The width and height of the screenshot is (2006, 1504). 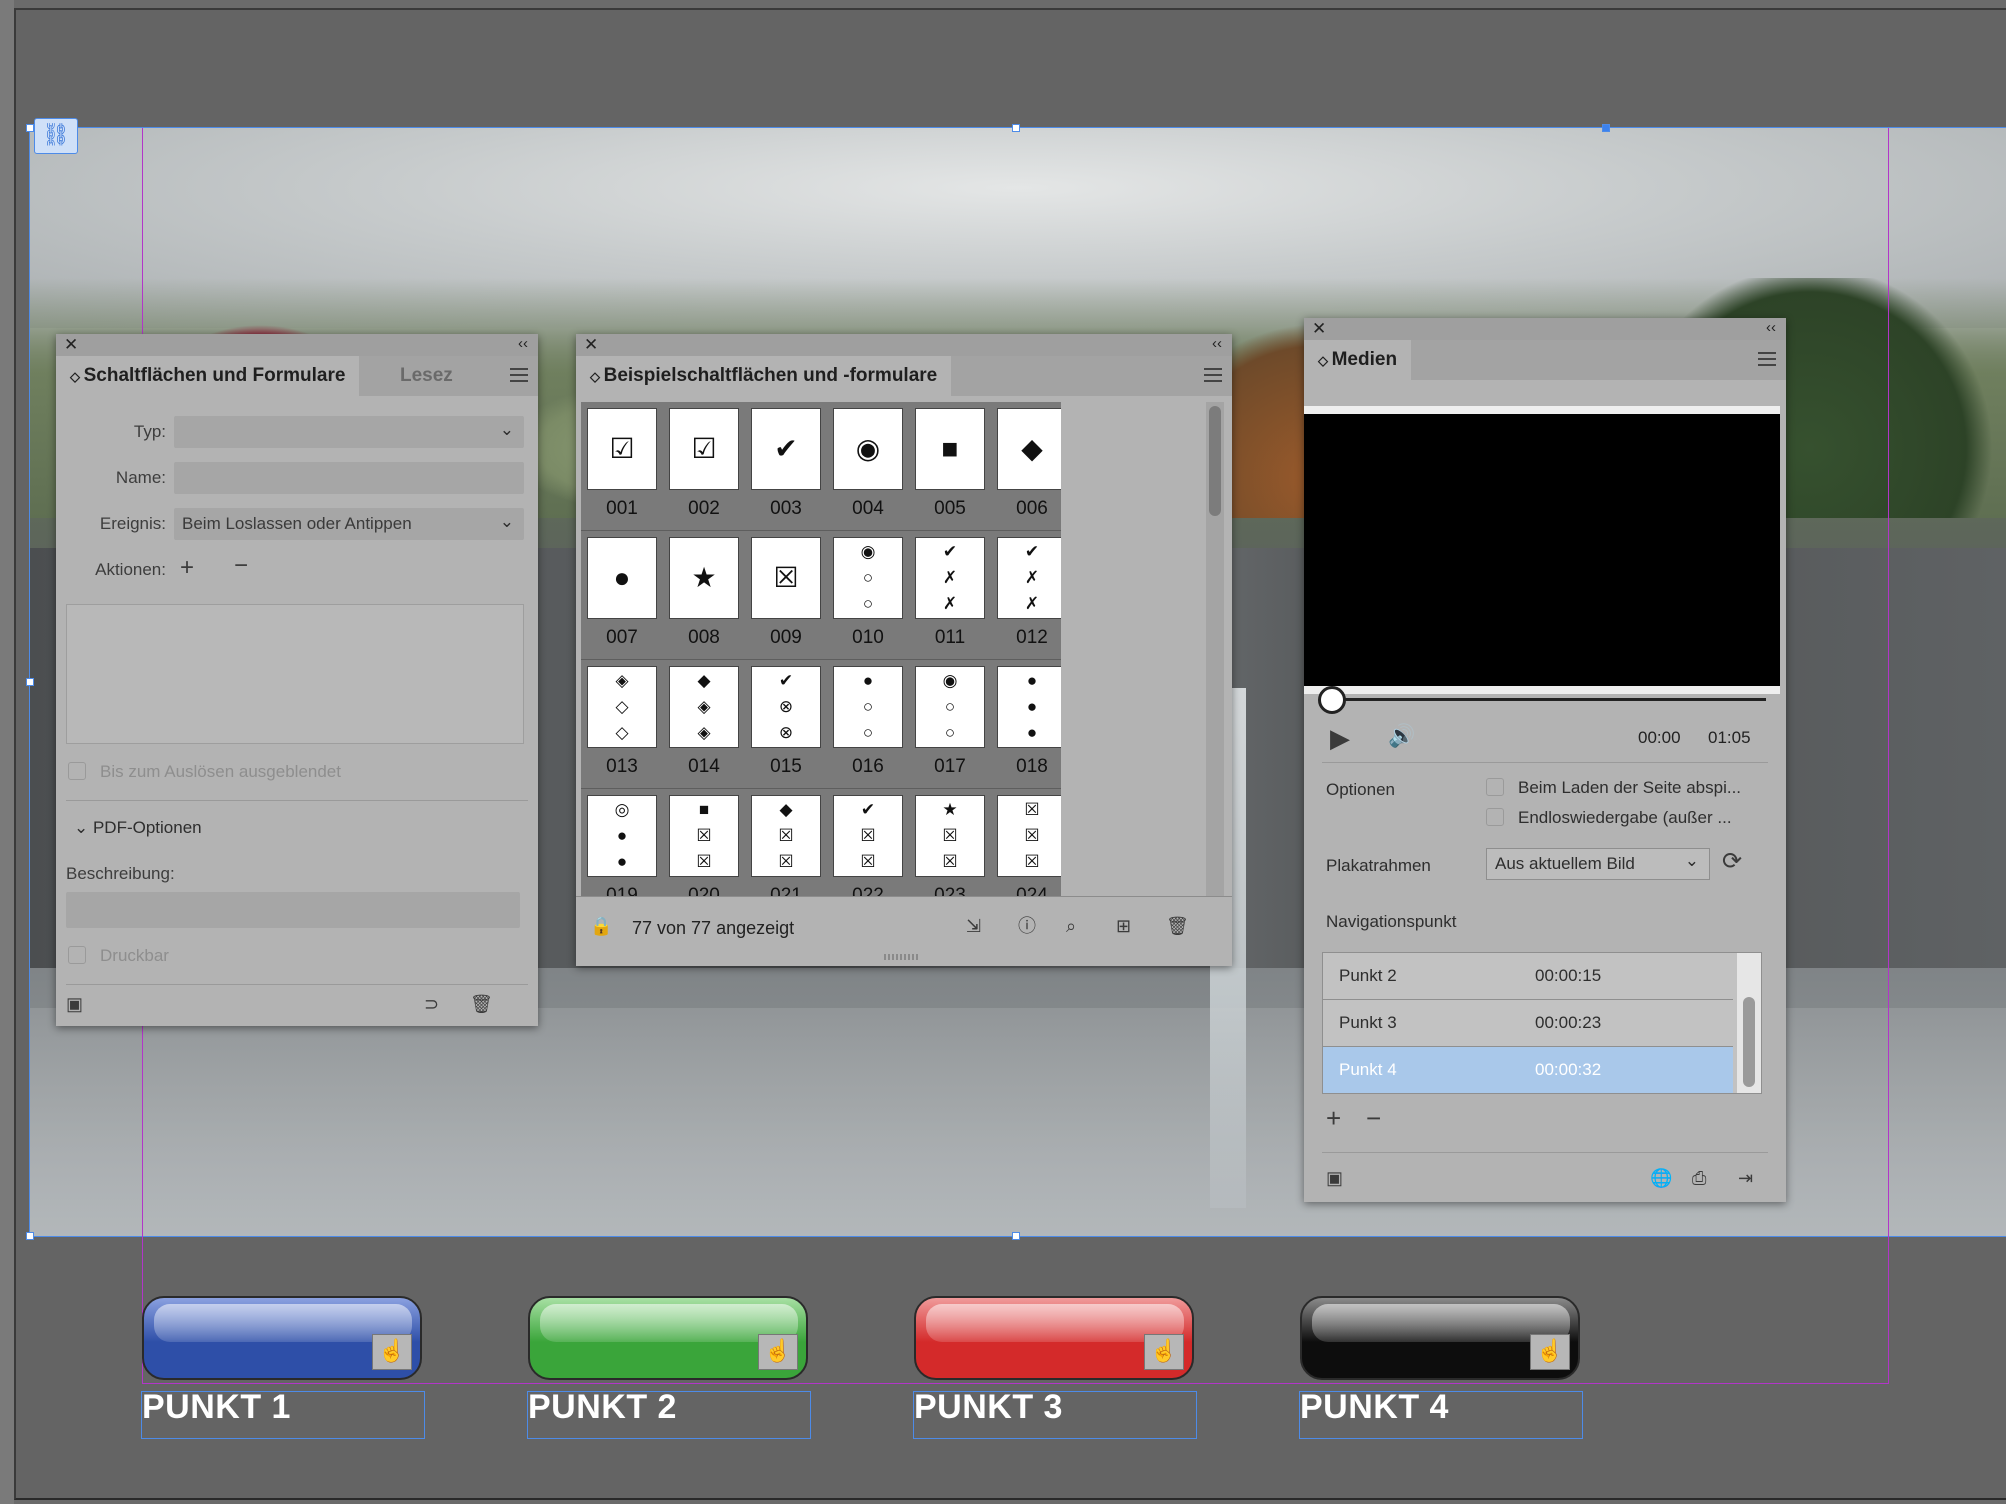 What do you see at coordinates (786, 466) in the screenshot?
I see `sample-item: ✔ 003` at bounding box center [786, 466].